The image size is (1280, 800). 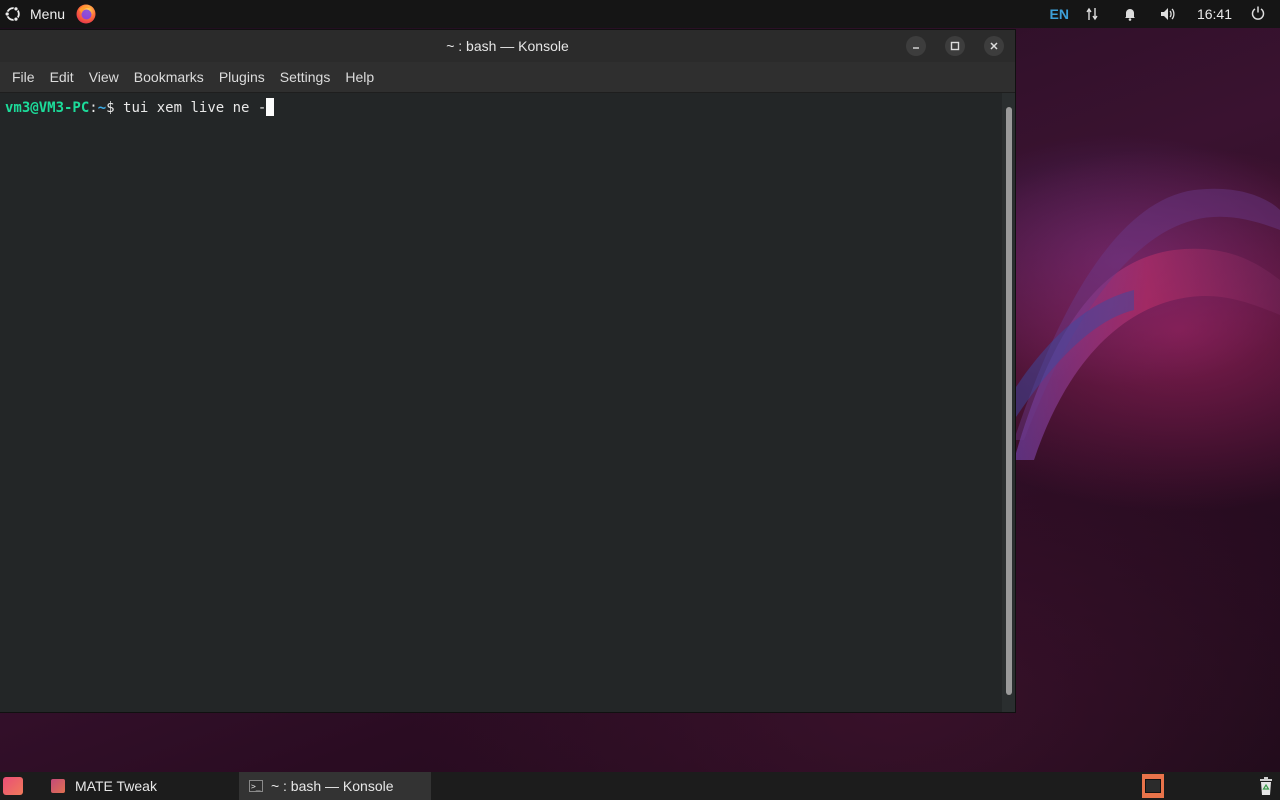 I want to click on command-text: tui xem live ne -, so click(x=195, y=108).